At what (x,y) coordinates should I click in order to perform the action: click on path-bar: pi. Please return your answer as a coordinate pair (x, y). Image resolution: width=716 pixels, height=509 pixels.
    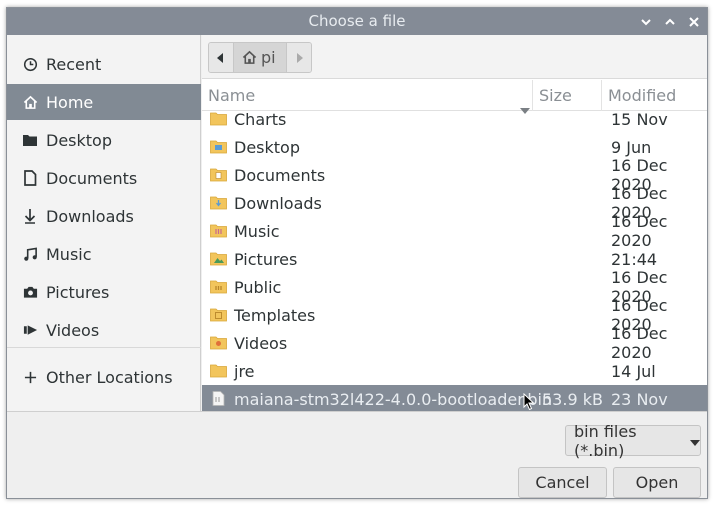
    Looking at the image, I should click on (454, 57).